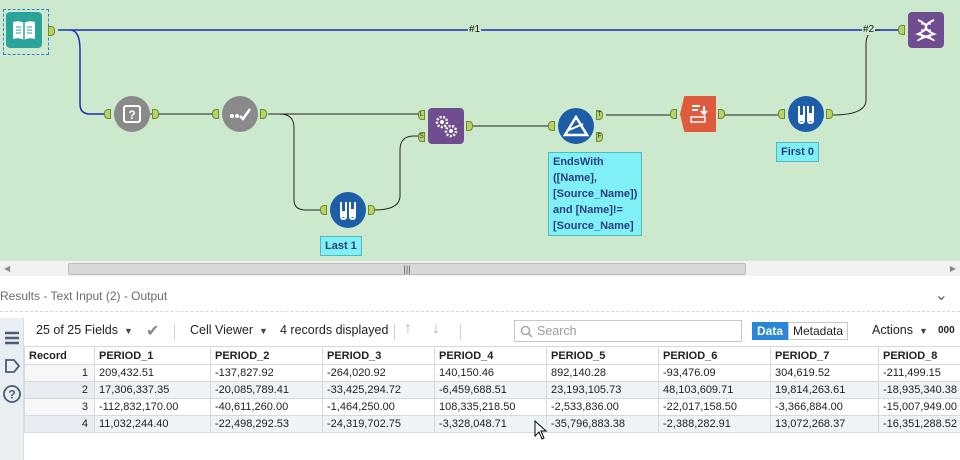 The width and height of the screenshot is (960, 460). What do you see at coordinates (490, 355) in the screenshot?
I see `column-header: PERIOD_4` at bounding box center [490, 355].